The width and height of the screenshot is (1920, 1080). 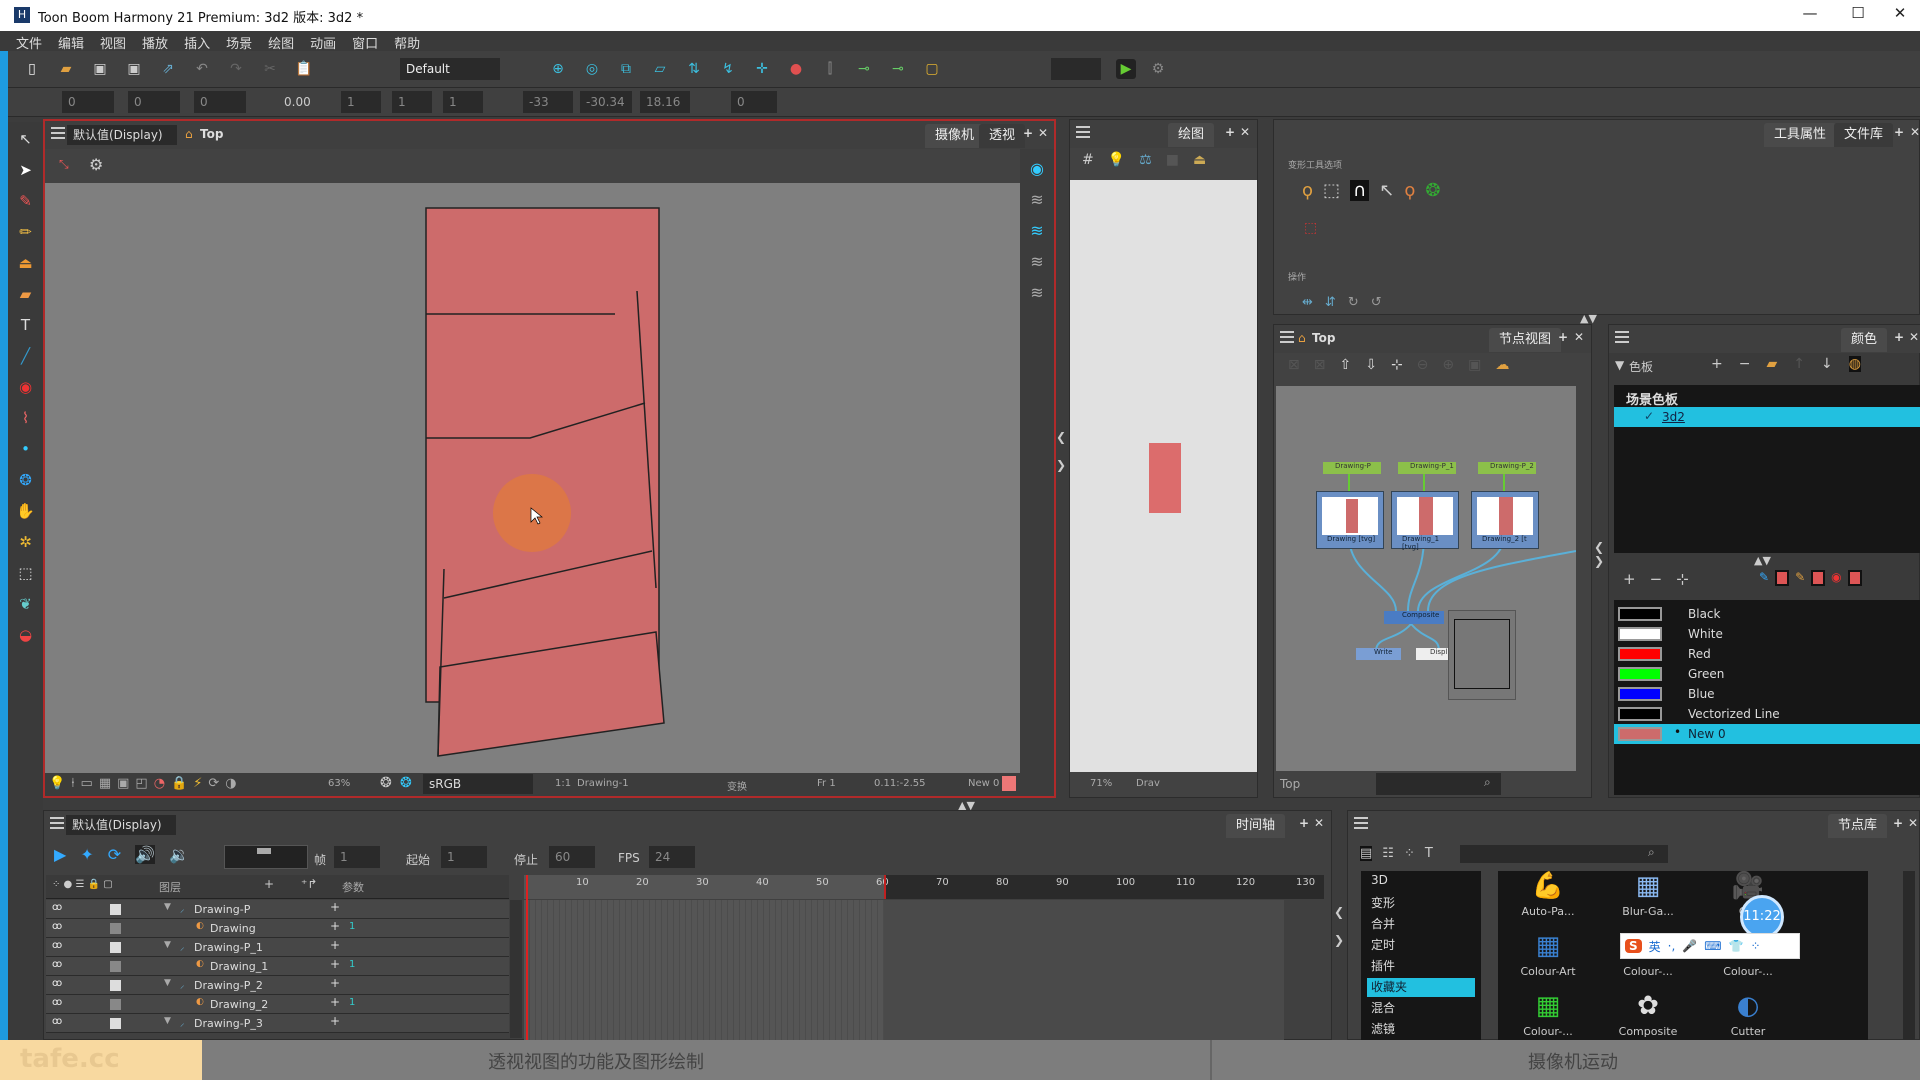 I want to click on node-tool4-icon: ⊕, so click(x=1448, y=365).